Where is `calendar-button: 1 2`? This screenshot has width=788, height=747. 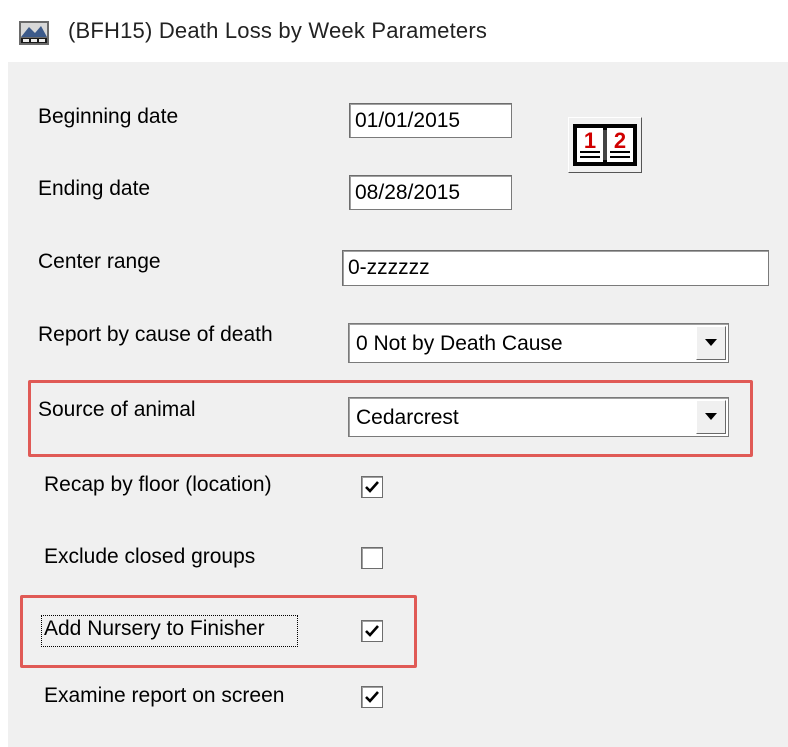
calendar-button: 1 2 is located at coordinates (605, 145).